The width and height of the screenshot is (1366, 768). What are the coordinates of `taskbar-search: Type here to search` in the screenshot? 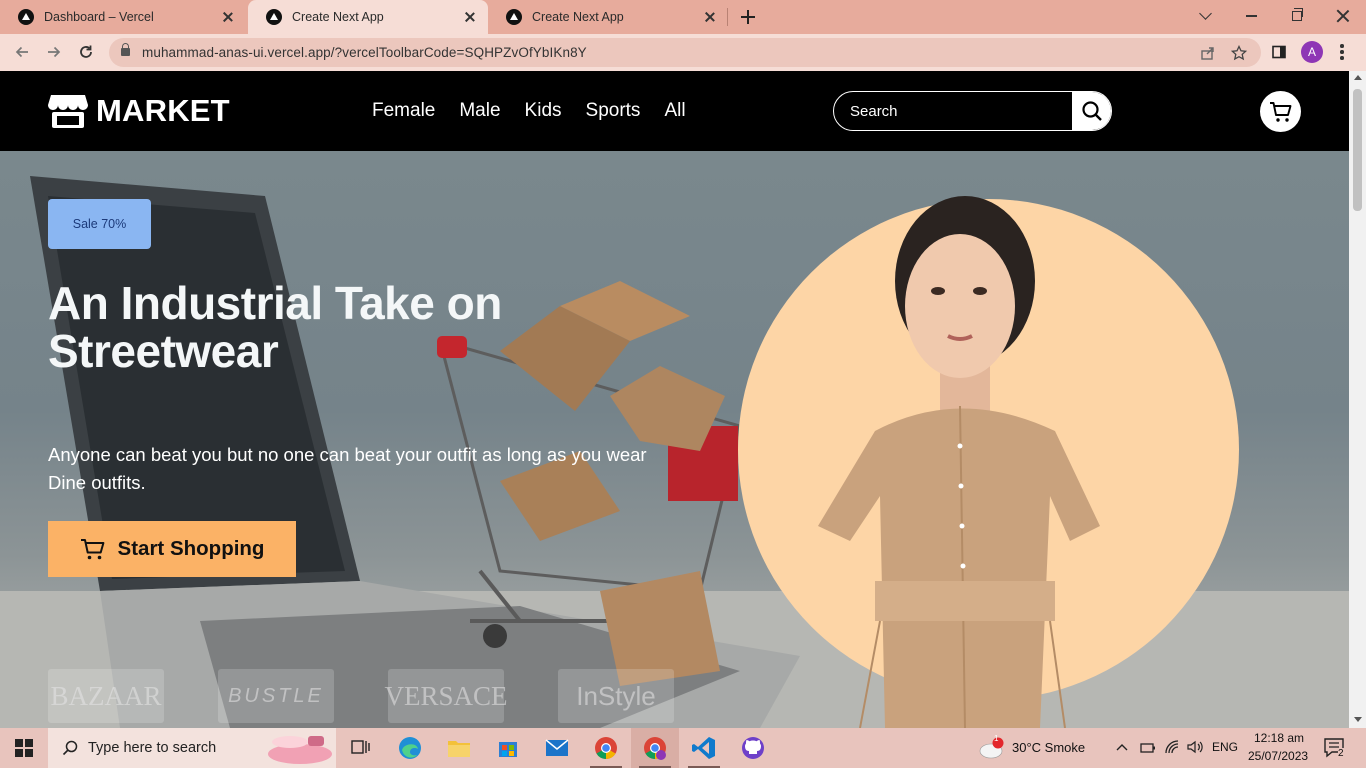 It's located at (192, 748).